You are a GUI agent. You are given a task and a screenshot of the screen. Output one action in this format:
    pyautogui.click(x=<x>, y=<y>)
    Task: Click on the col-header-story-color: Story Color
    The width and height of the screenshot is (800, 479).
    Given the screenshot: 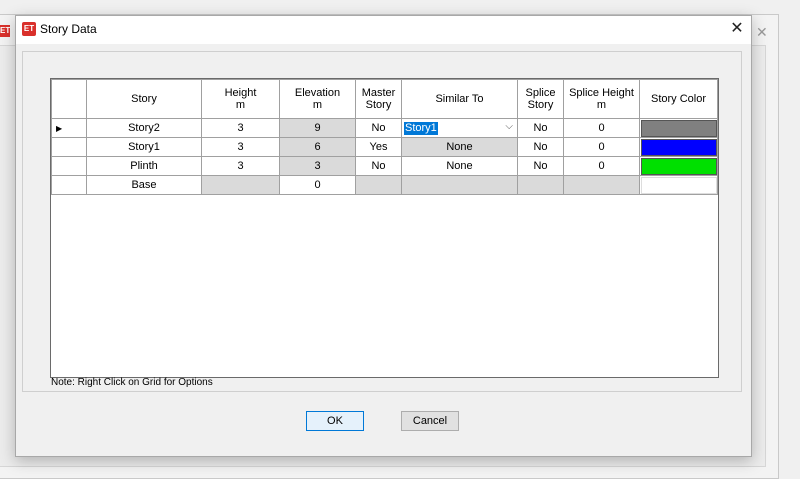 What is the action you would take?
    pyautogui.click(x=678, y=99)
    